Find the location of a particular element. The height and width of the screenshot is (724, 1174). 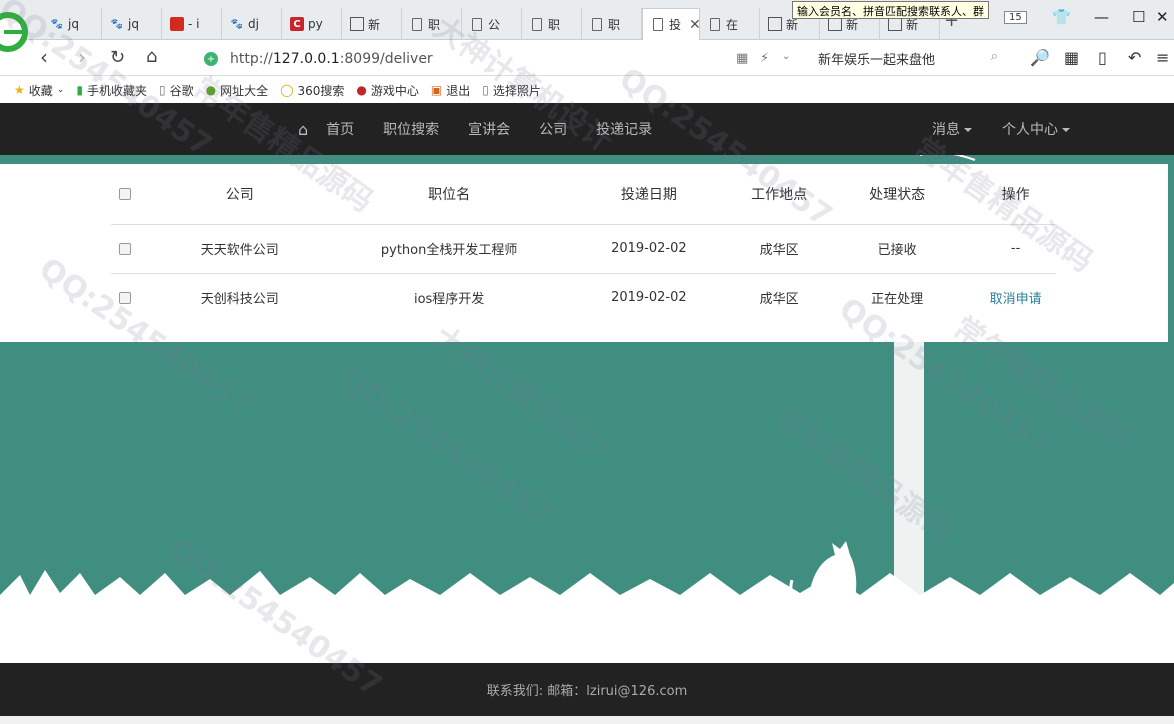

back-icon: ‹ is located at coordinates (44, 57).